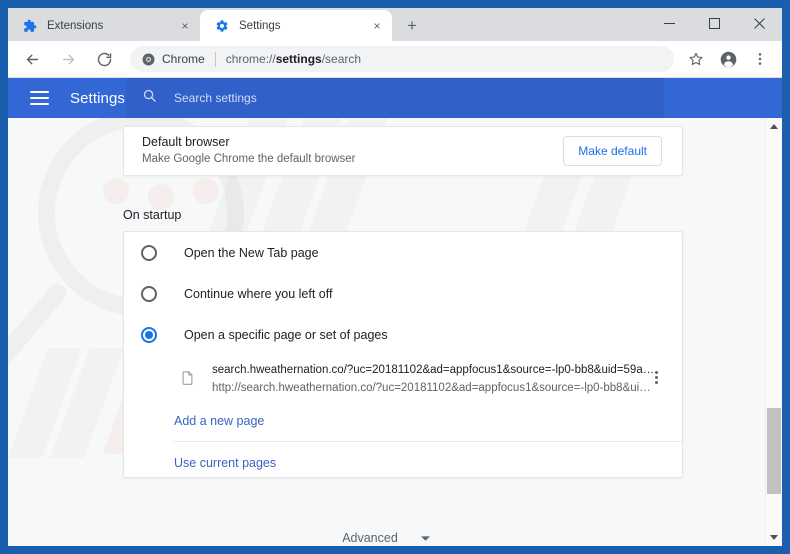  Describe the element at coordinates (215, 59) in the screenshot. I see `omnibox-divider` at that location.